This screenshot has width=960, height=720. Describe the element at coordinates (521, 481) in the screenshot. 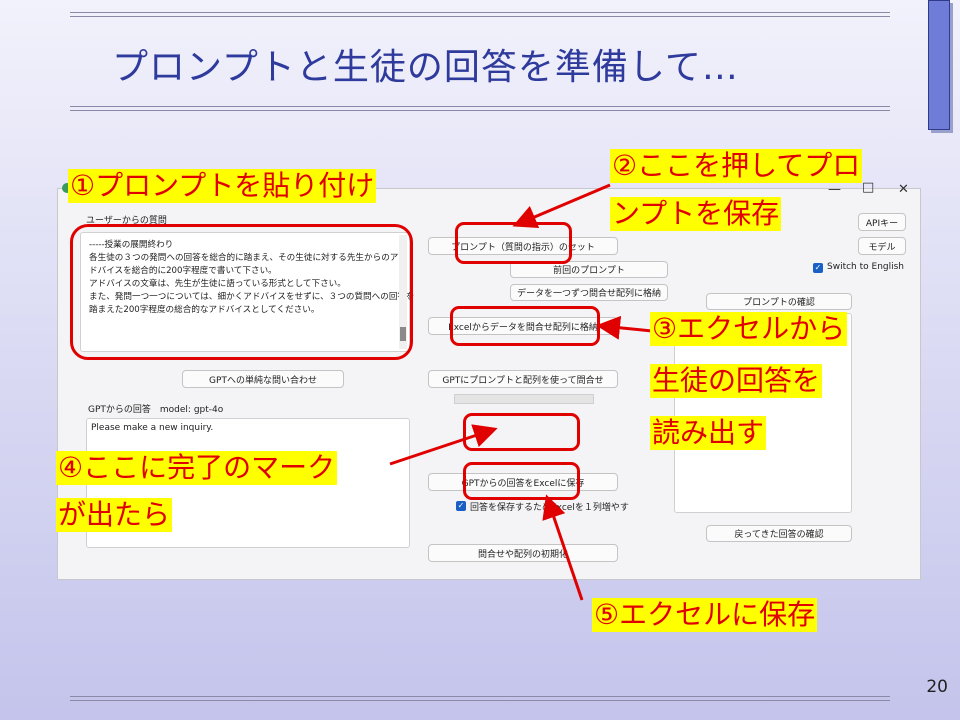

I see `highlight-save-excel` at that location.